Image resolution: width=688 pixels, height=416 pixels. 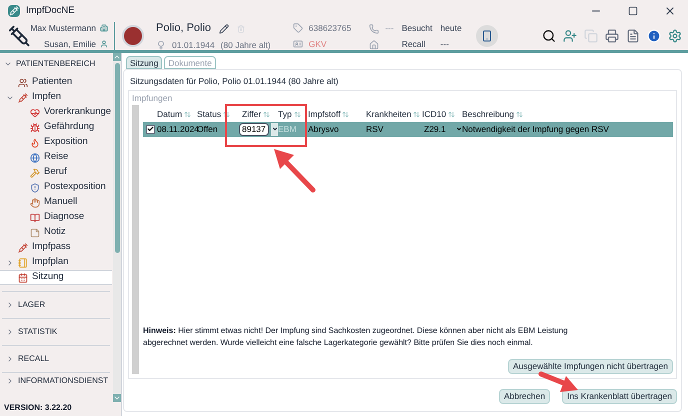 I want to click on cancel-button: Abbrechen, so click(x=524, y=396).